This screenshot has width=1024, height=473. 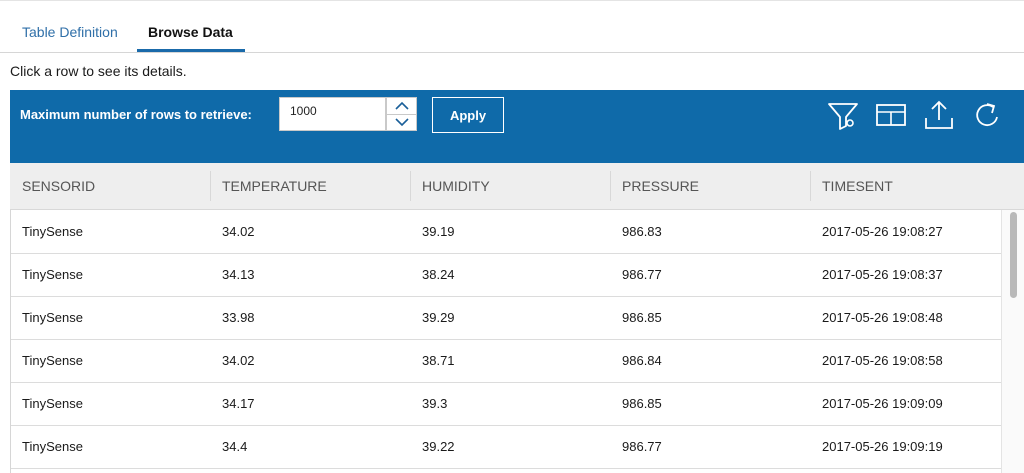 What do you see at coordinates (882, 403) in the screenshot?
I see `cell-timesent: 2017-05-26 19:09:09` at bounding box center [882, 403].